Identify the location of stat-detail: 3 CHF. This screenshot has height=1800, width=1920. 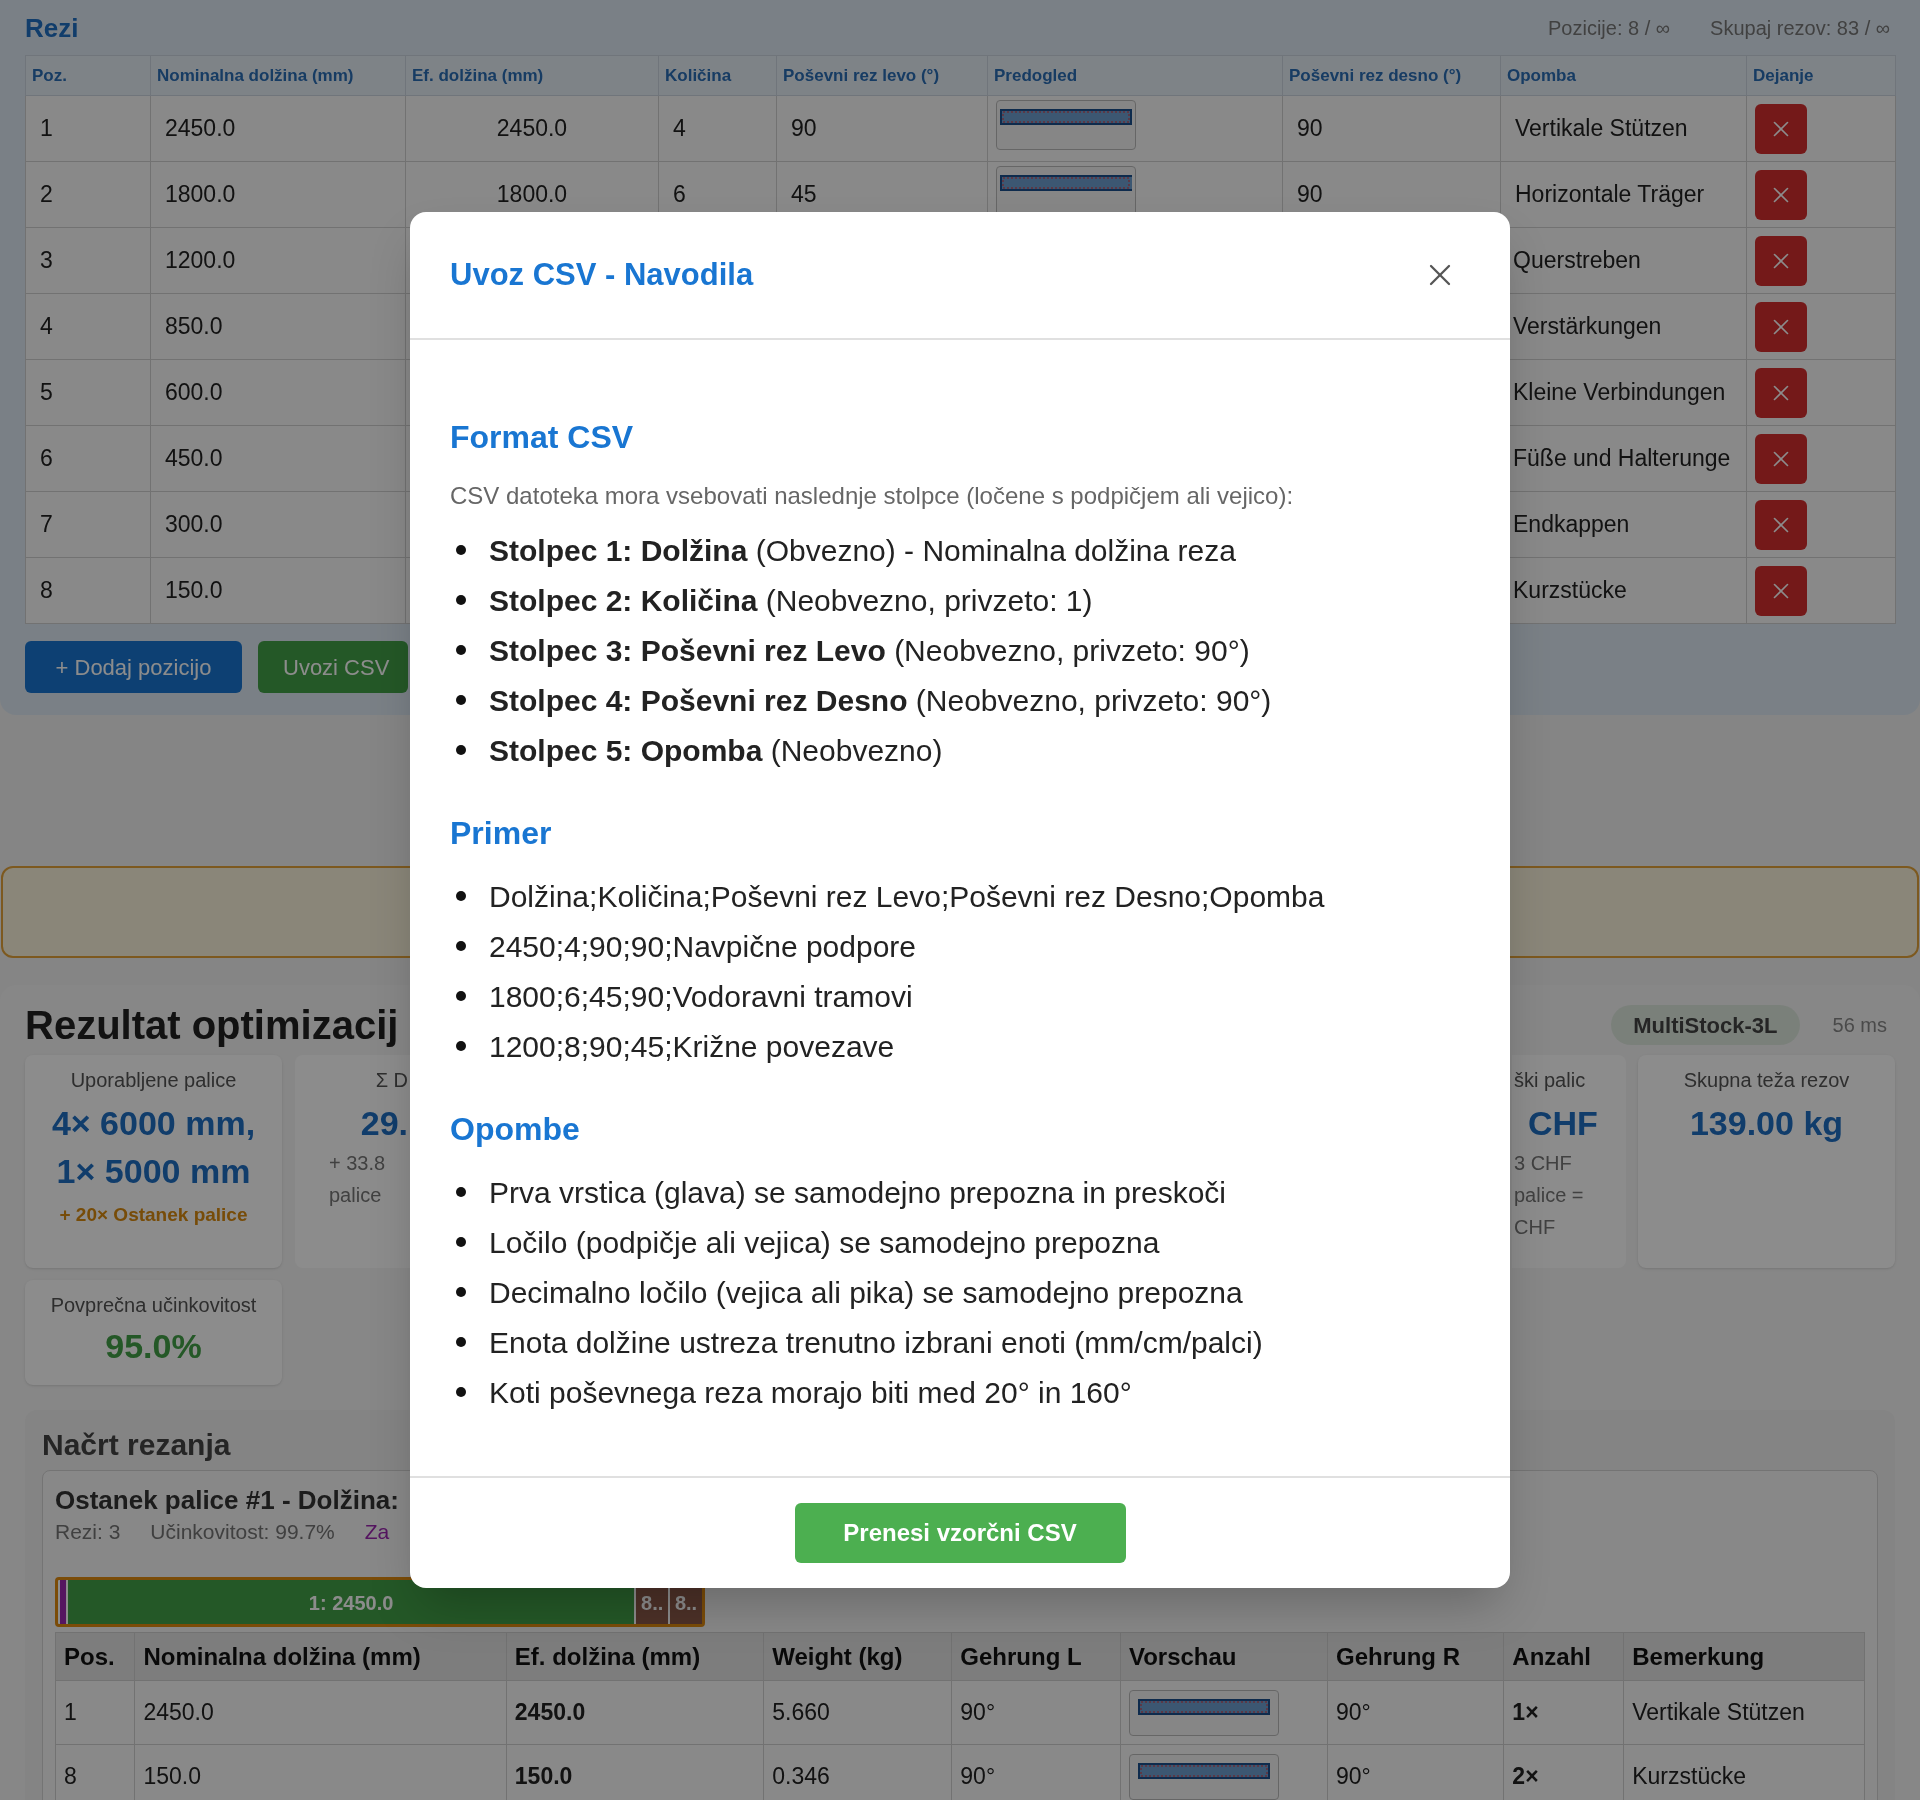
(1543, 1163).